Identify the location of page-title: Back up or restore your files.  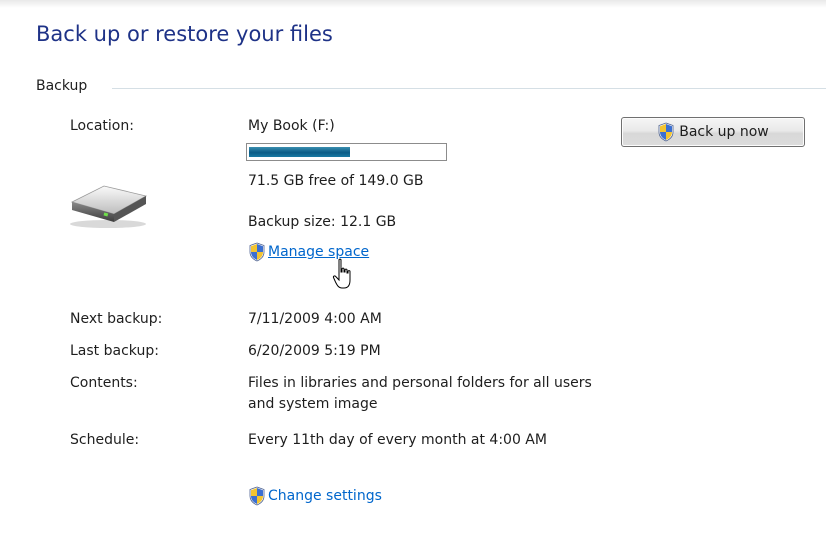
(184, 34).